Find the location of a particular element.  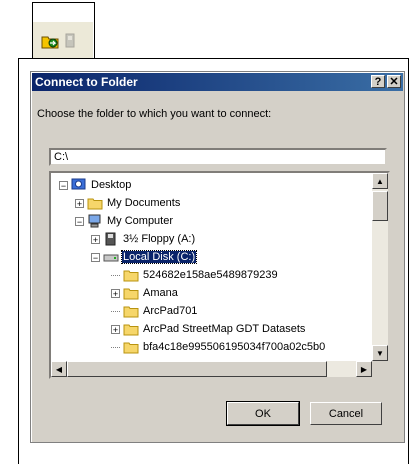

tree-node: ArcPad701 is located at coordinates (154, 311).